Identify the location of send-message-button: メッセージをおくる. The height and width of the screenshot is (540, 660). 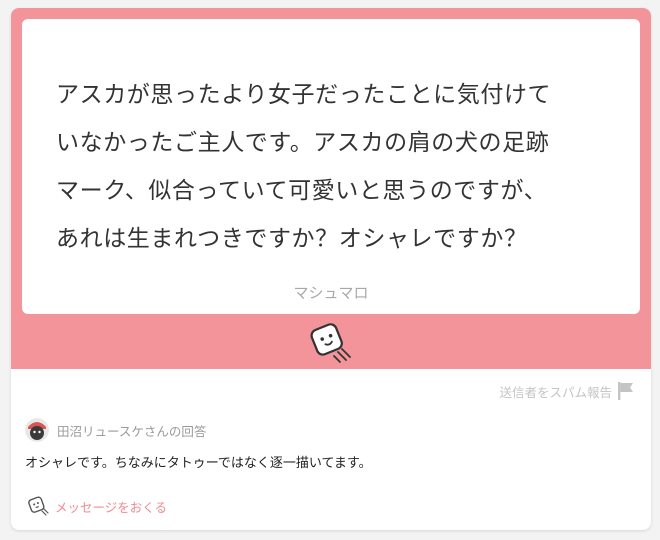
(97, 506).